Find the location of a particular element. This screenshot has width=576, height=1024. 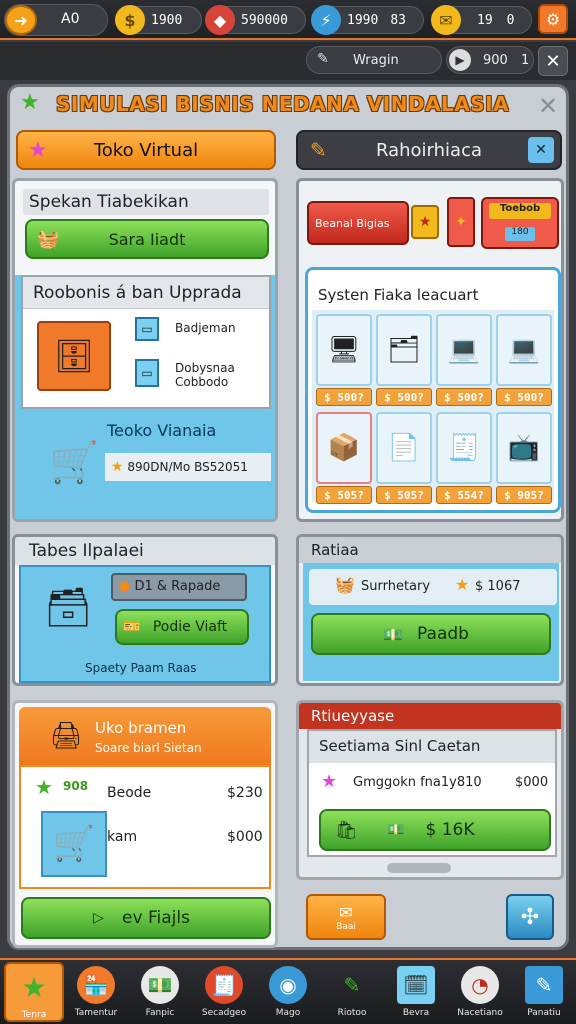

star-price-icon: ★ is located at coordinates (462, 584).